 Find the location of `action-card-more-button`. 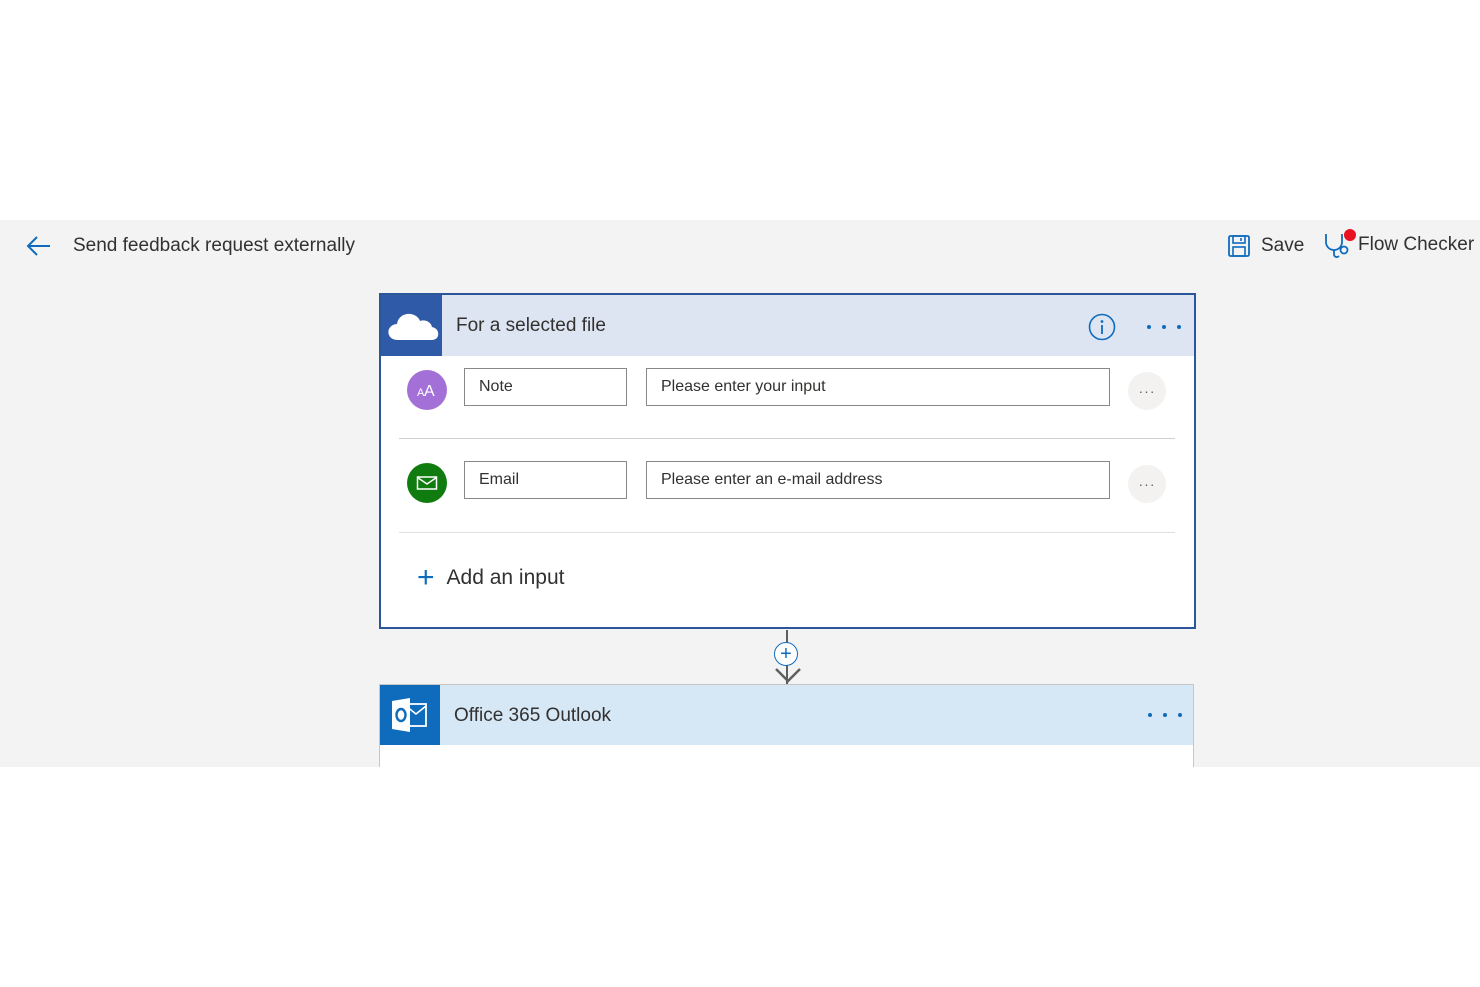

action-card-more-button is located at coordinates (1165, 715).